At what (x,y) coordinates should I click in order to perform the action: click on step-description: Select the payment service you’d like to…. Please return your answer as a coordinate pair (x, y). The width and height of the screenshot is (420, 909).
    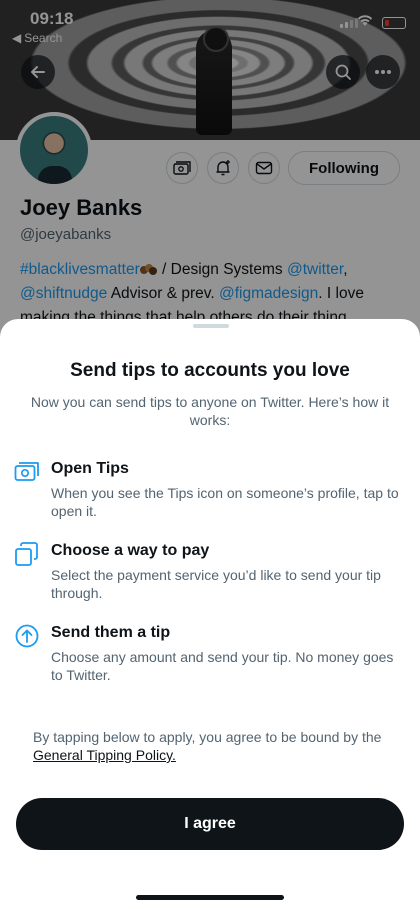
    Looking at the image, I should click on (216, 584).